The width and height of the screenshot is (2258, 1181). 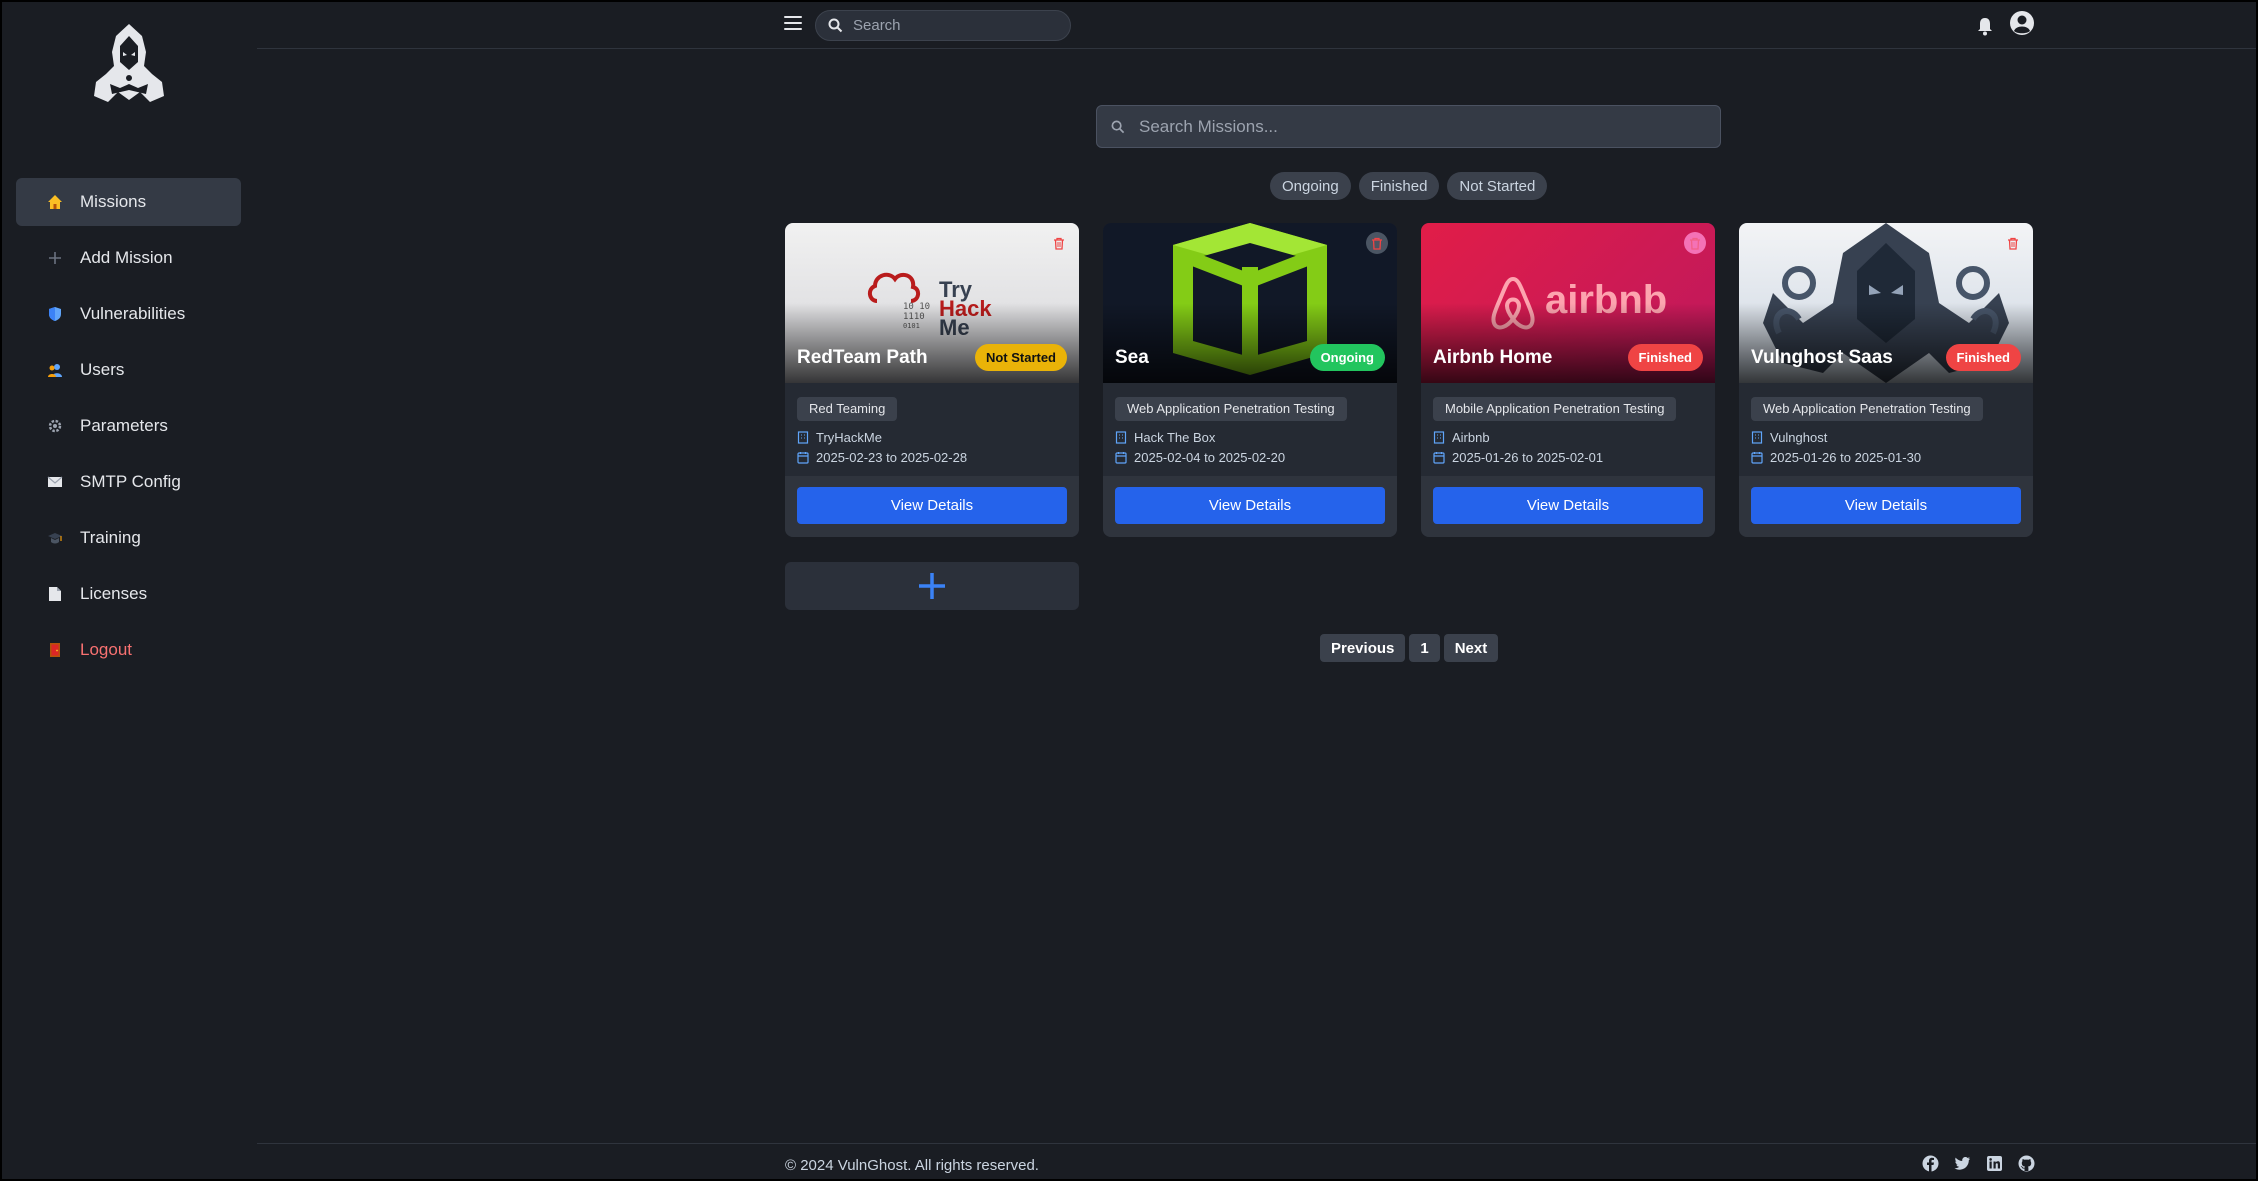 What do you see at coordinates (1210, 457) in the screenshot?
I see `date-range: 2025-02-04 to 2025-02-20` at bounding box center [1210, 457].